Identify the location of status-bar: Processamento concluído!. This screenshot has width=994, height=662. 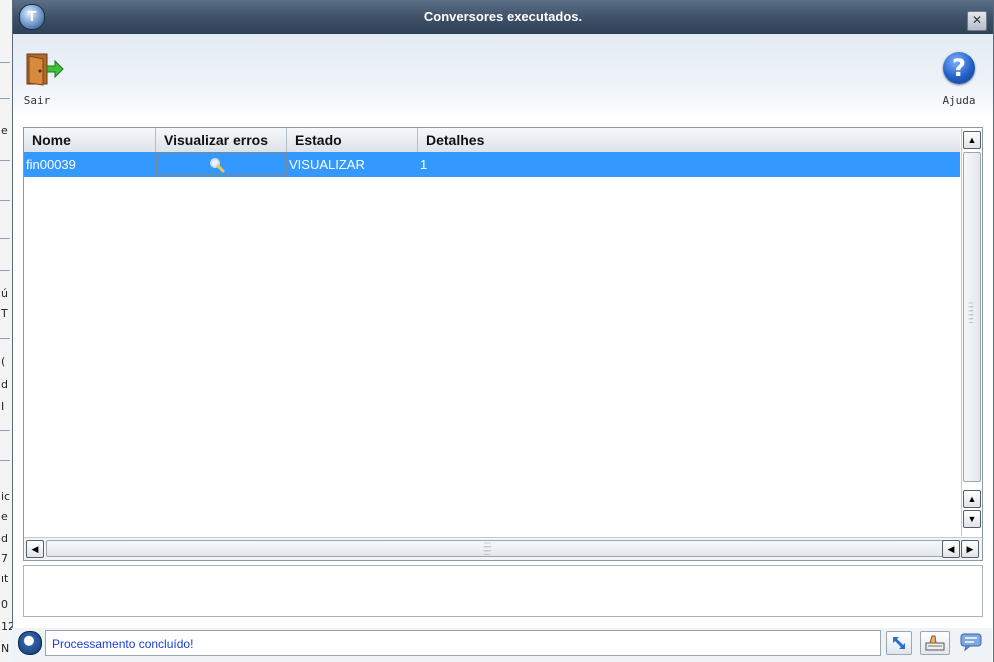
(502, 645).